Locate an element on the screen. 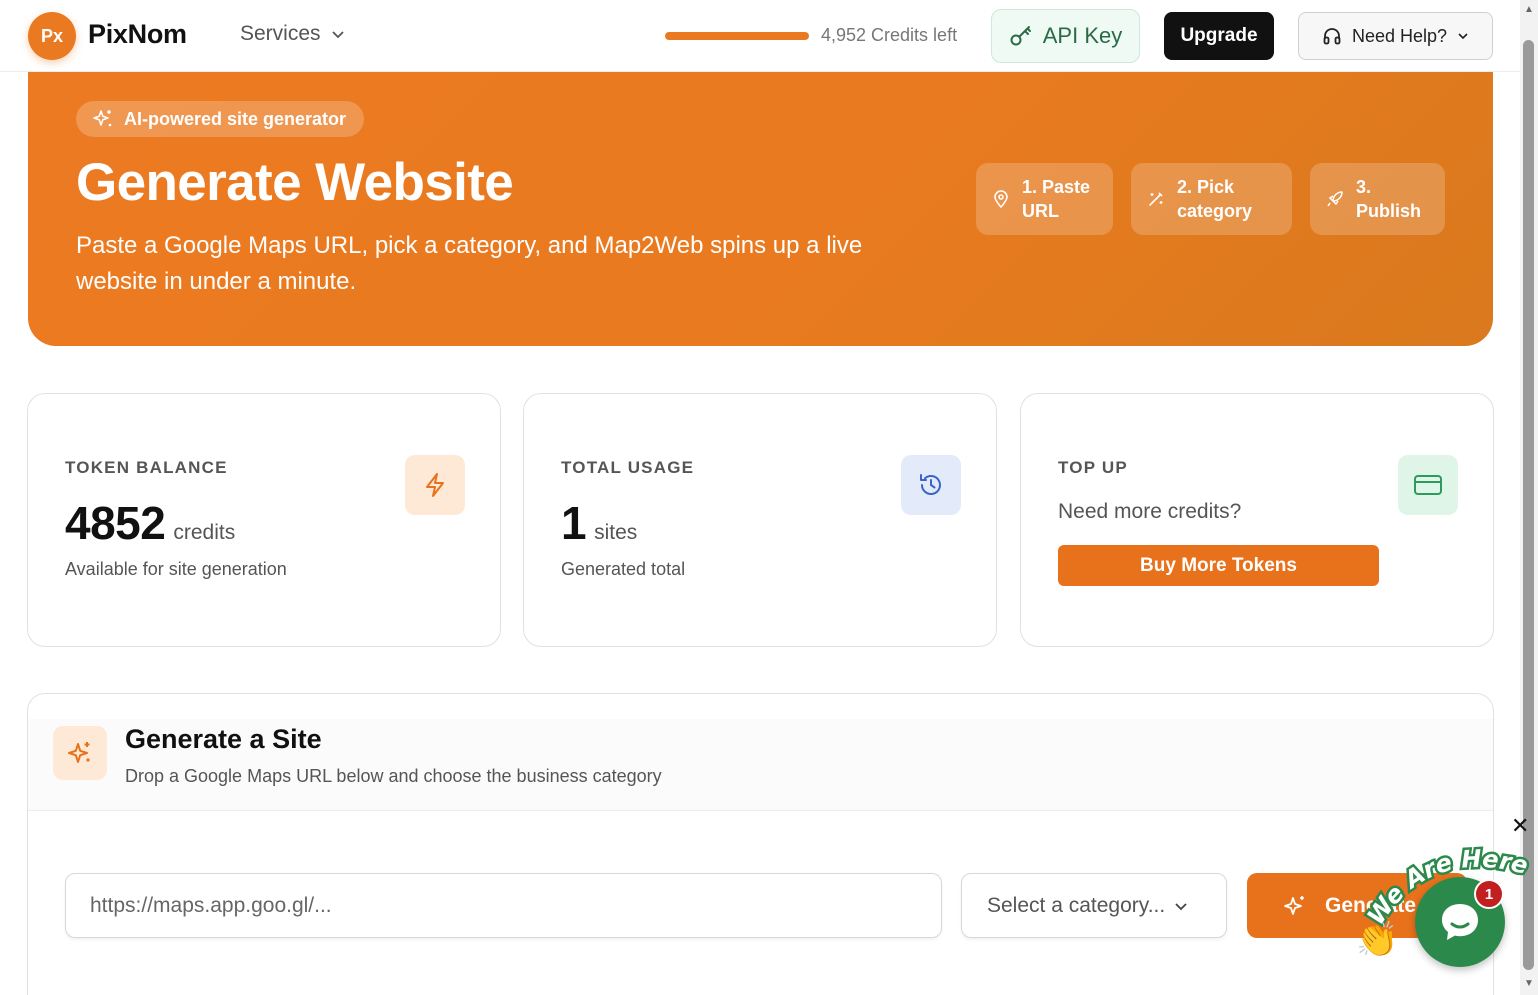 The width and height of the screenshot is (1538, 995). services-label: Services is located at coordinates (280, 33).